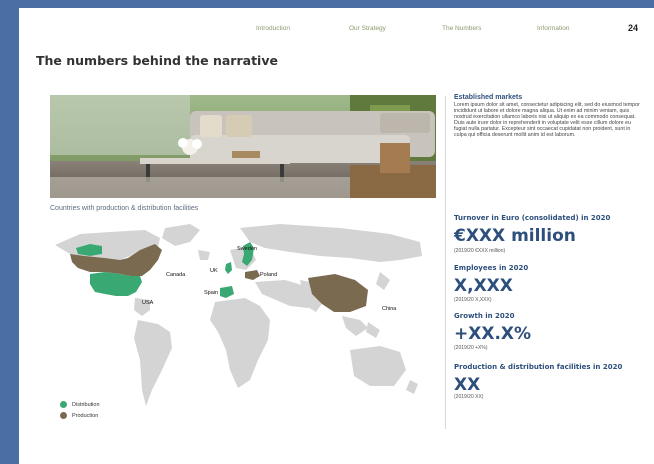 The height and width of the screenshot is (464, 654). Describe the element at coordinates (532, 218) in the screenshot. I see `turnover-label: Turnover in Euro (consolidated) in 2020` at that location.